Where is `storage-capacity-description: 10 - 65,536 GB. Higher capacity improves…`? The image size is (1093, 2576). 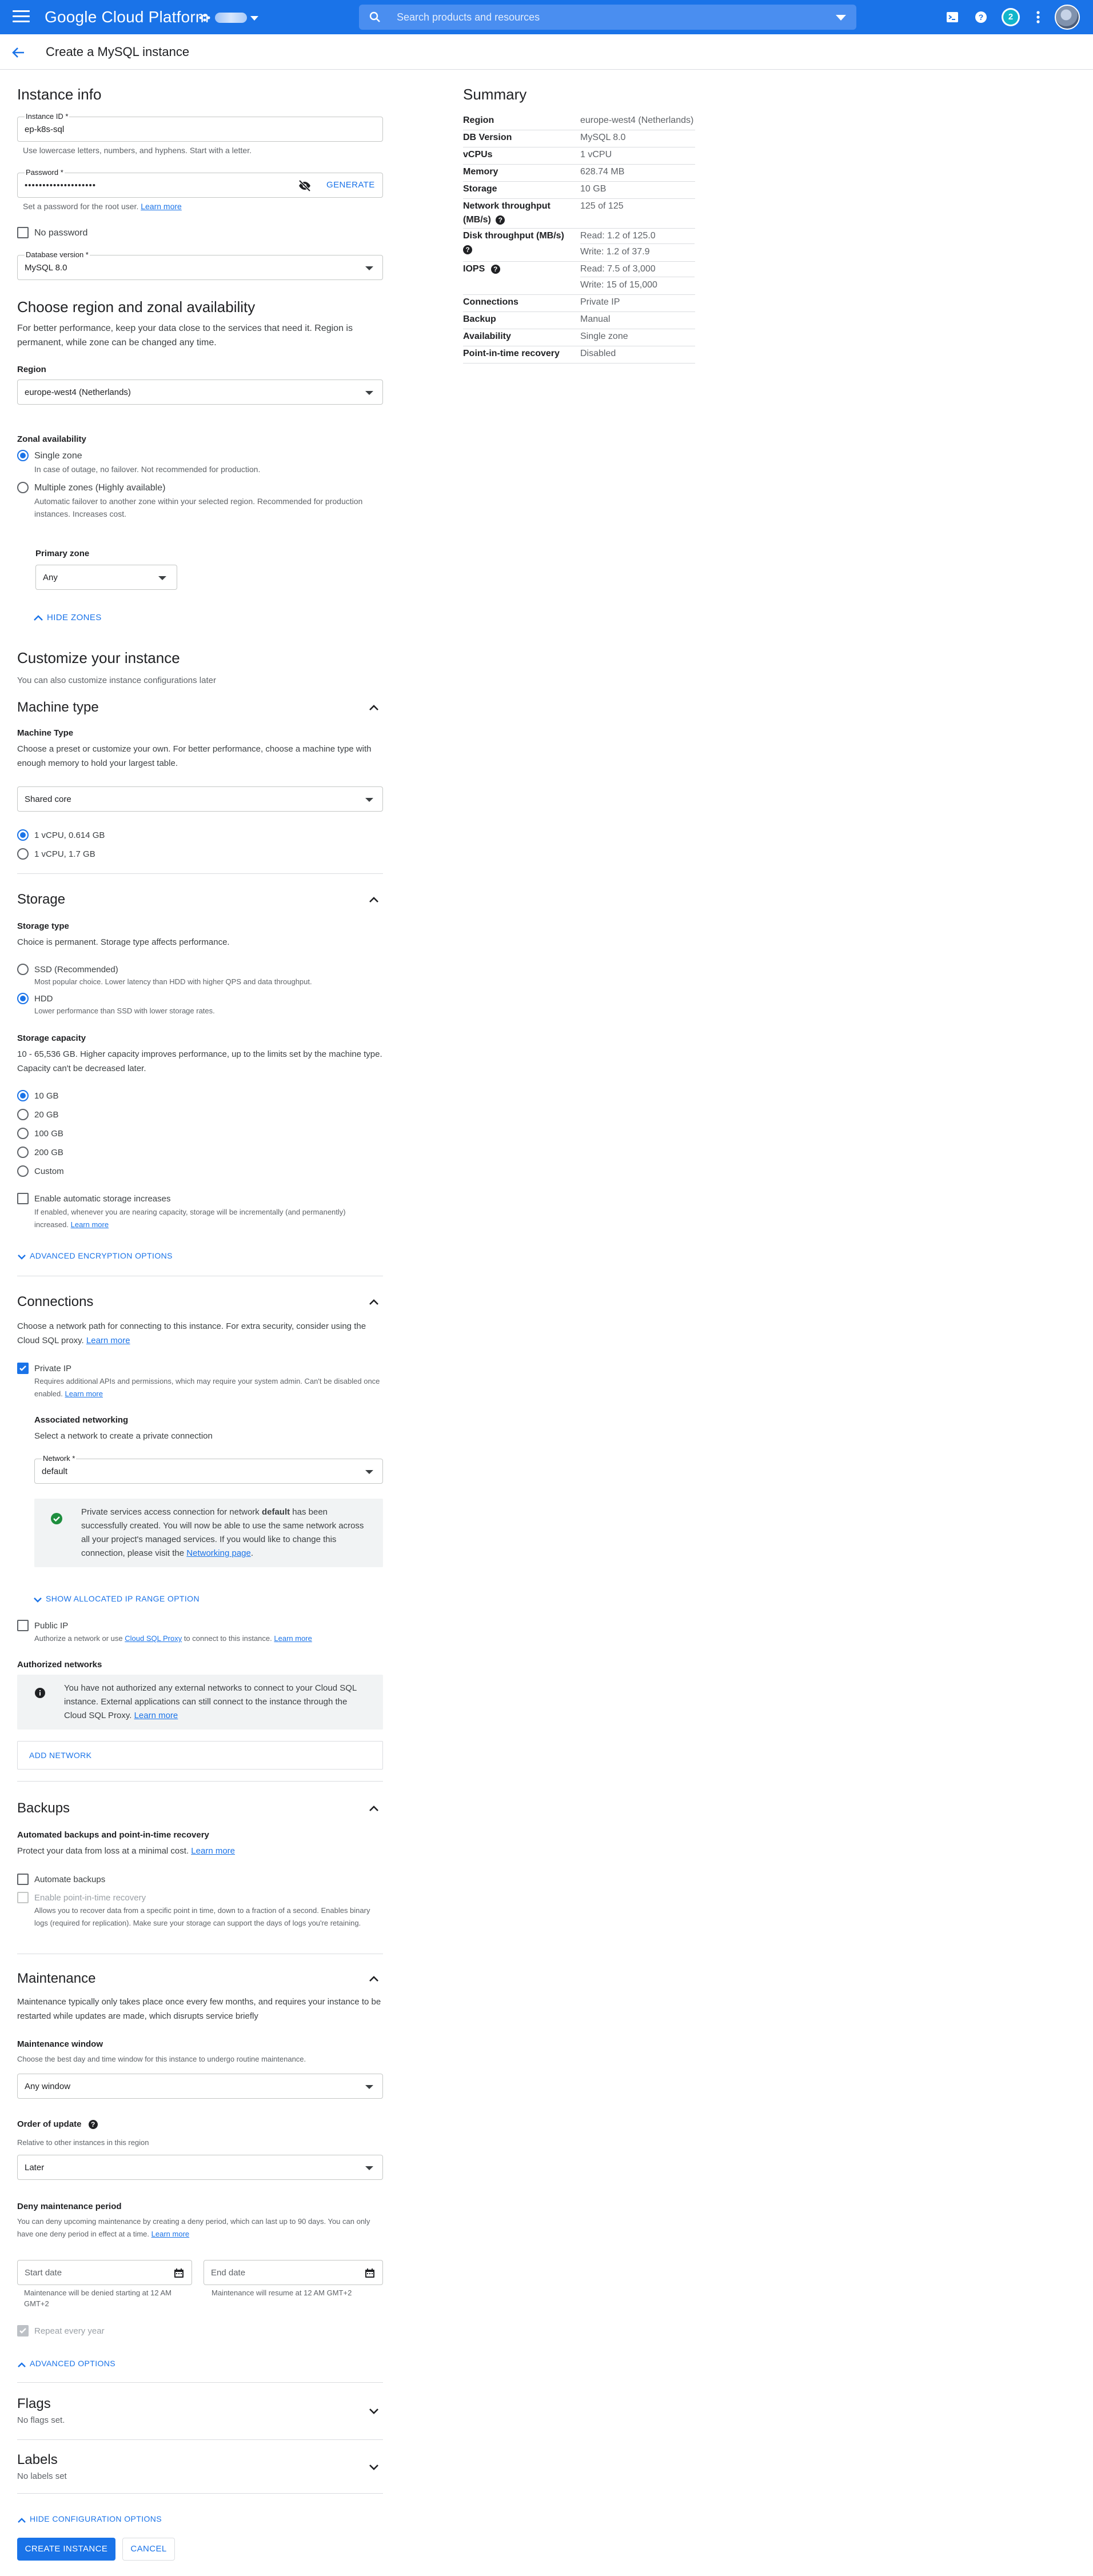 storage-capacity-description: 10 - 65,536 GB. Higher capacity improves… is located at coordinates (199, 1061).